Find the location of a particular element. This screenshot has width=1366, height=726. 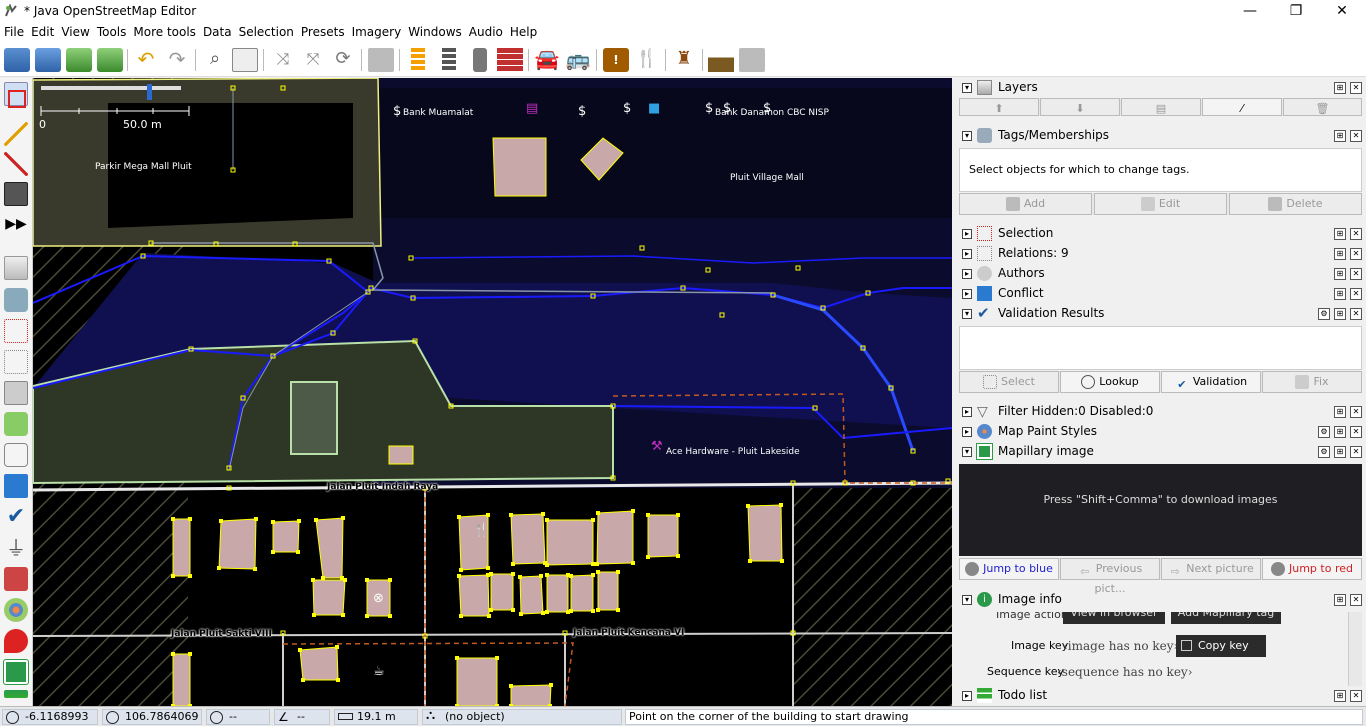

next-picture-button: ⇨ Next picture is located at coordinates (1211, 569).